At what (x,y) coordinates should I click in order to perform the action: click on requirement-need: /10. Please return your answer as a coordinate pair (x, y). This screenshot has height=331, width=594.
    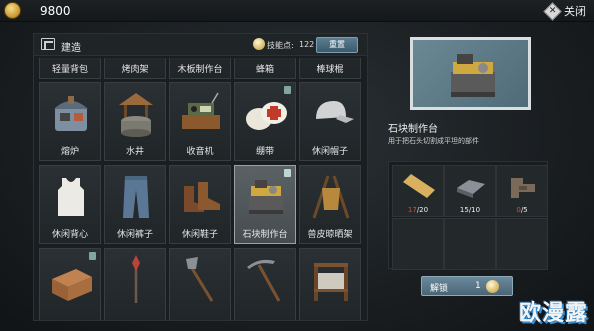
    Looking at the image, I should click on (474, 210).